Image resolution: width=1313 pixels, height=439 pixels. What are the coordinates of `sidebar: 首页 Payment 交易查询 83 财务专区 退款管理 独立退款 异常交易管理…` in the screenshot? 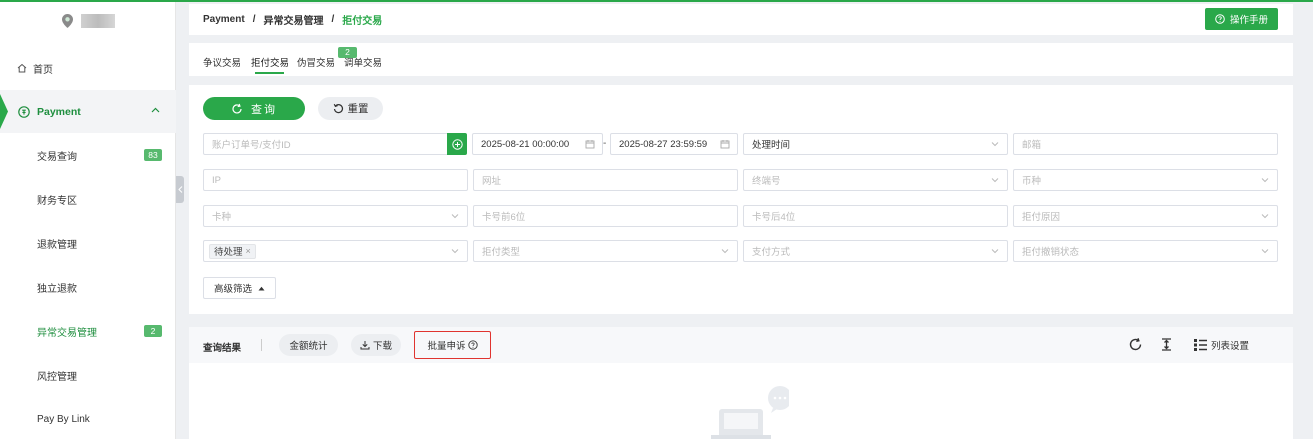 It's located at (88, 220).